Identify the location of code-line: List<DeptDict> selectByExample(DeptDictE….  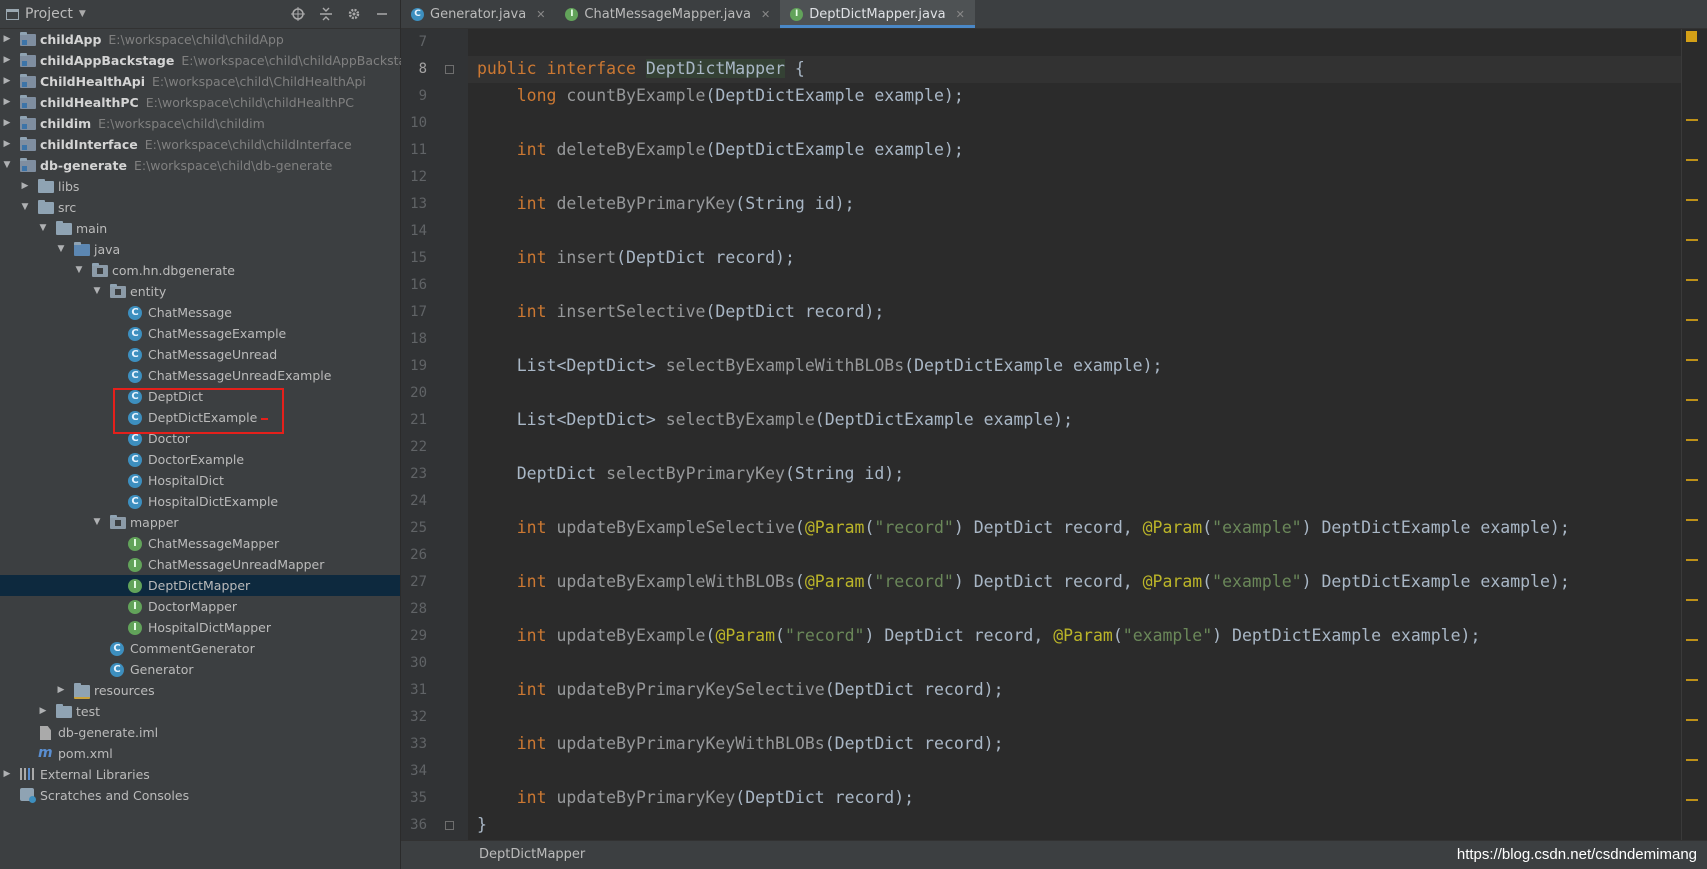
(775, 419).